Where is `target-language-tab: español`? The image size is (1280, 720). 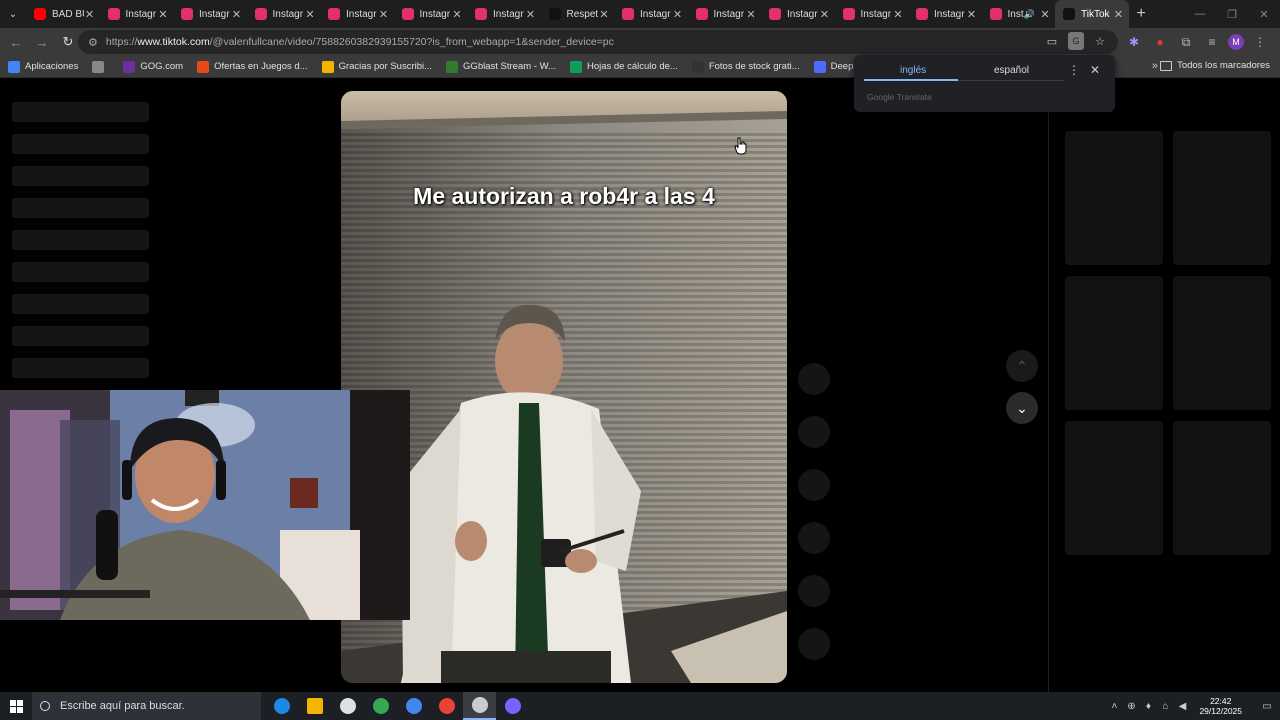 target-language-tab: español is located at coordinates (1011, 70).